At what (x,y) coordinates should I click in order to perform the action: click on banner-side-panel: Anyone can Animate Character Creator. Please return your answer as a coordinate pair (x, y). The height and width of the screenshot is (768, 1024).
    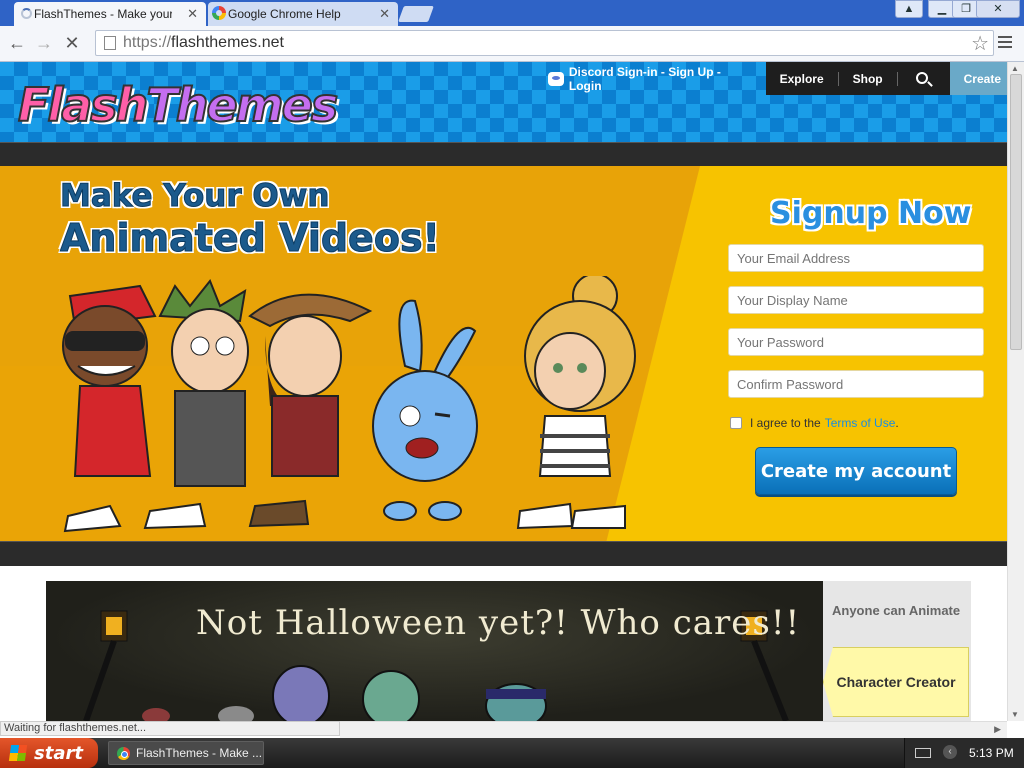
    Looking at the image, I should click on (897, 651).